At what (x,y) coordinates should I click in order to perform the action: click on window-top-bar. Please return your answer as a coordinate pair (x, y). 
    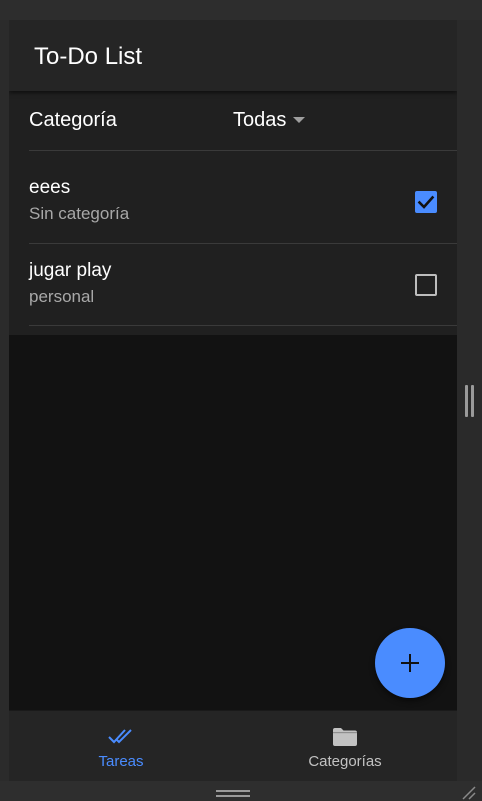
    Looking at the image, I should click on (241, 10).